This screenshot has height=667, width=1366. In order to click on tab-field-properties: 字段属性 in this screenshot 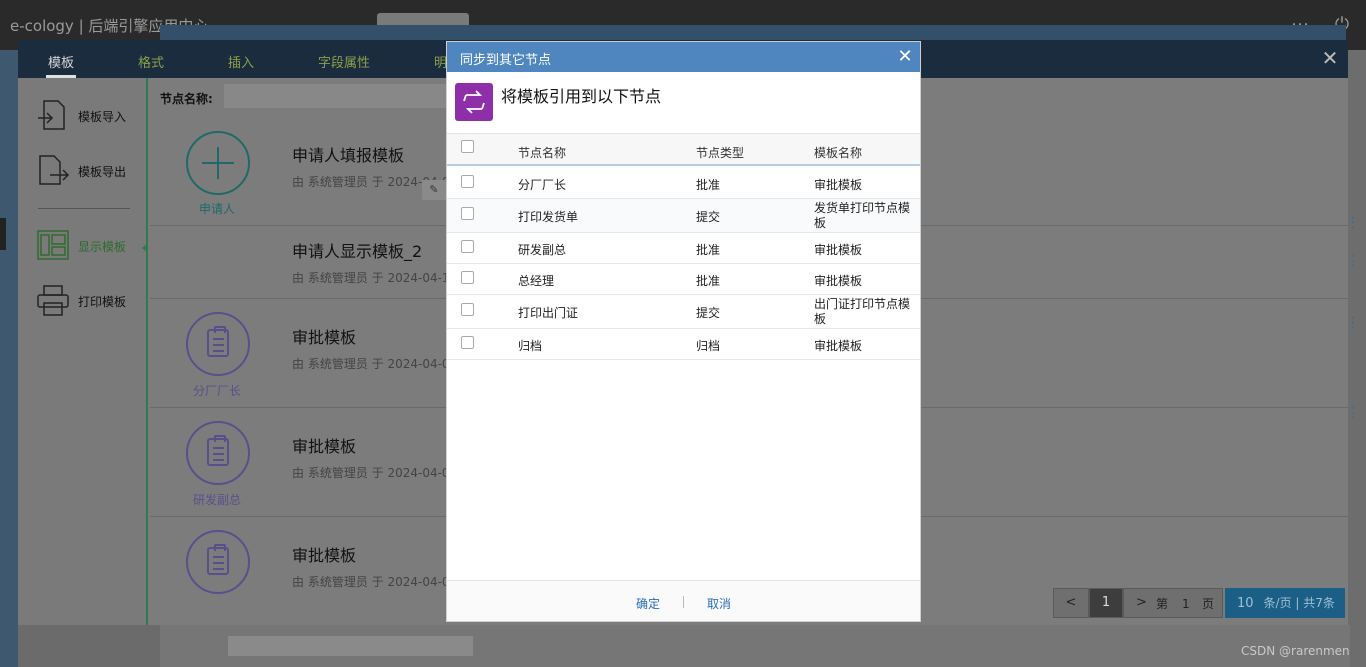, I will do `click(344, 61)`.